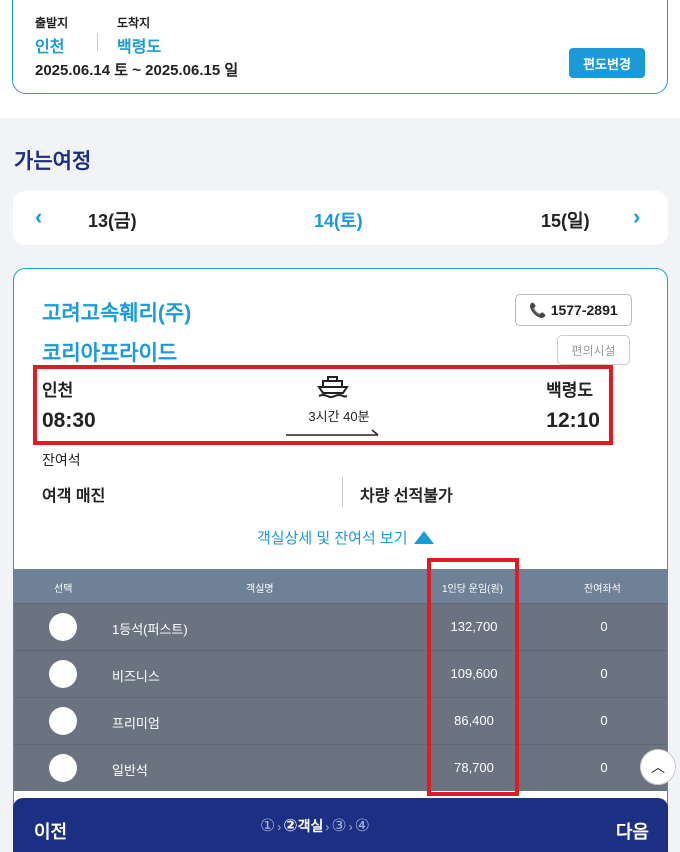 The height and width of the screenshot is (852, 680). I want to click on prev-button: 이전, so click(50, 831).